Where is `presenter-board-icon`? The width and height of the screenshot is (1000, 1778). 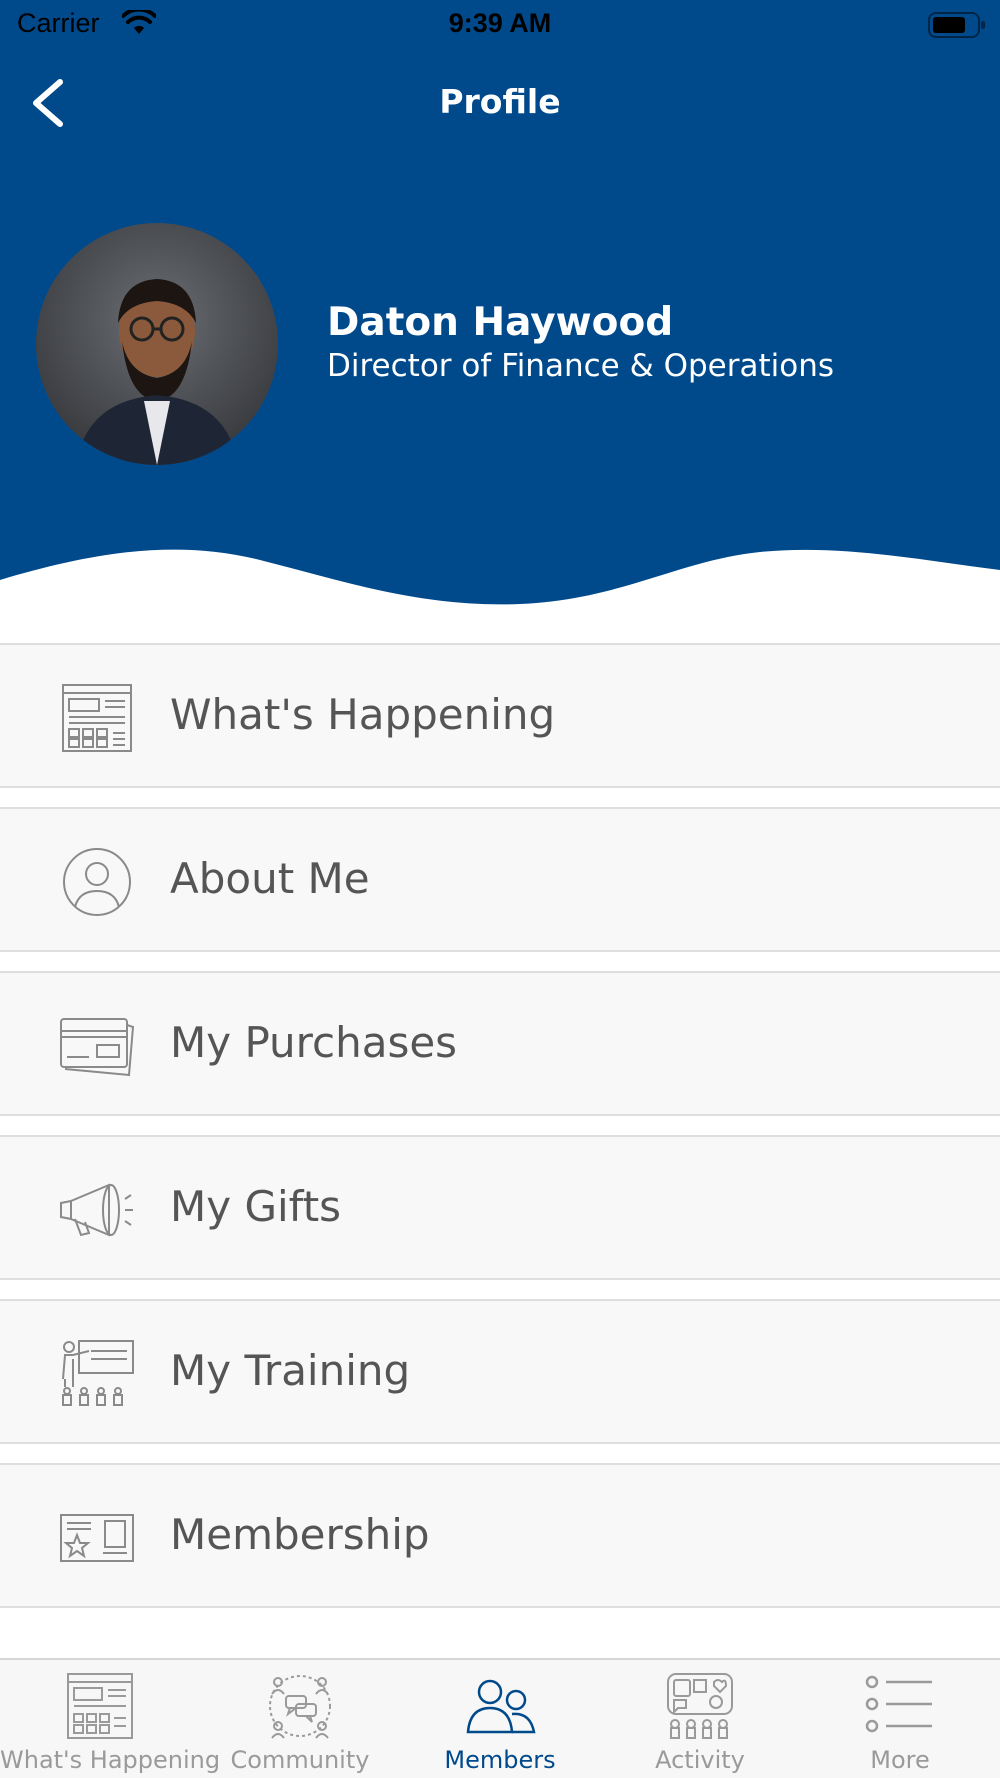 presenter-board-icon is located at coordinates (97, 1374).